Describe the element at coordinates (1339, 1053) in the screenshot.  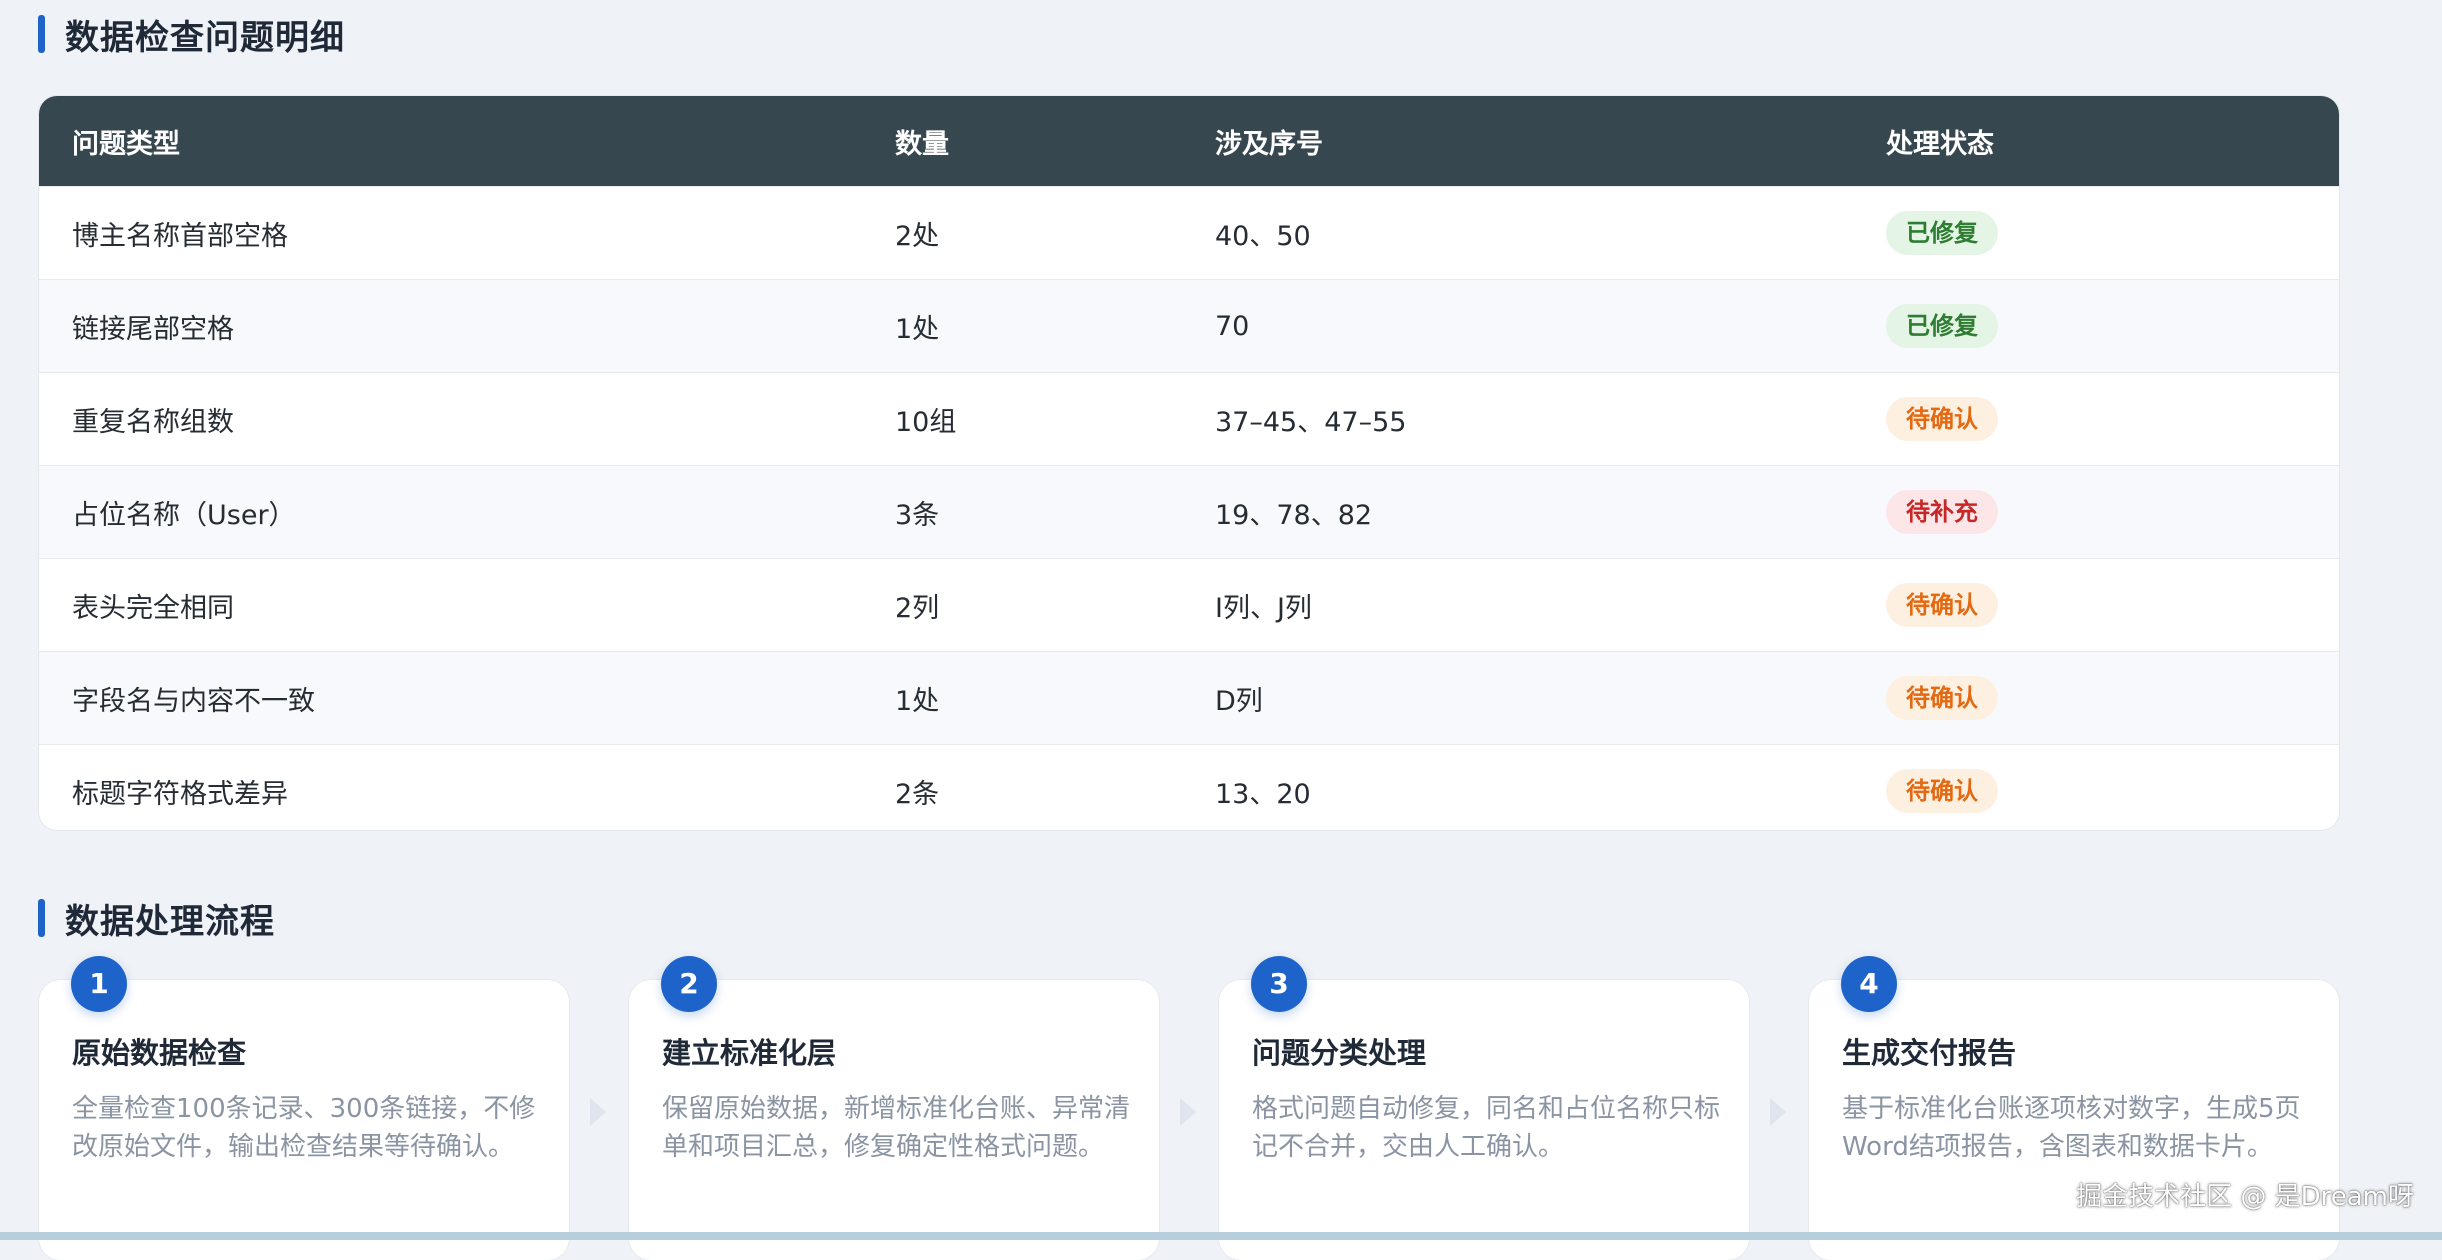
I see `step-title: 问题分类处理` at that location.